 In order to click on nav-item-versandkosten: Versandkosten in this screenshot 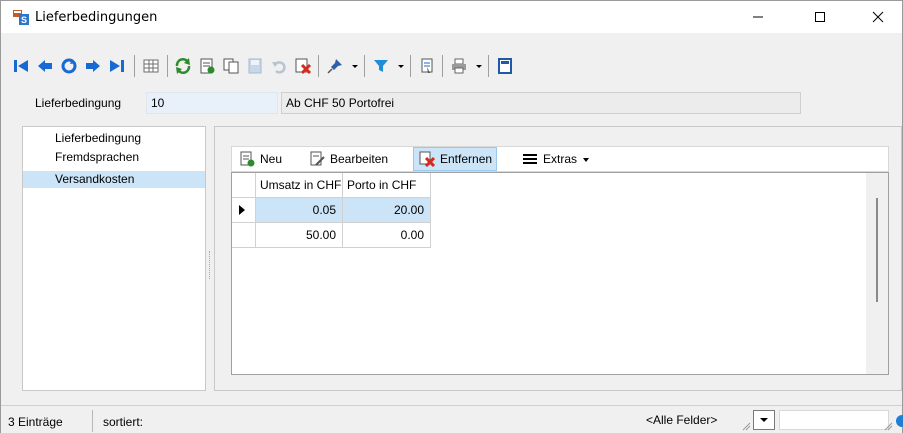, I will do `click(114, 179)`.